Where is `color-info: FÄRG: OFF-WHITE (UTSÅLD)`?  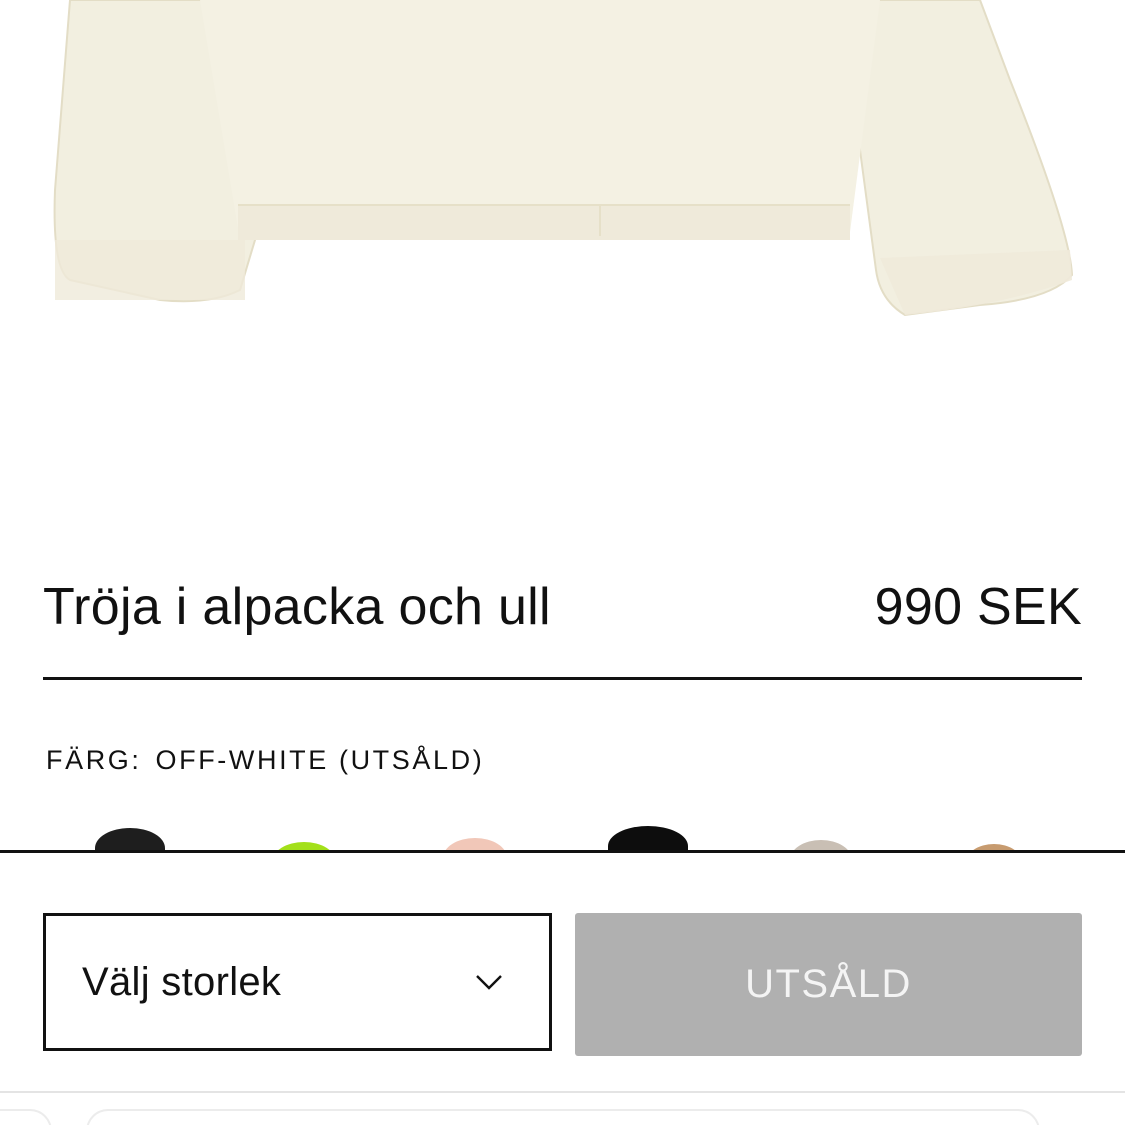
color-info: FÄRG: OFF-WHITE (UTSÅLD) is located at coordinates (265, 760).